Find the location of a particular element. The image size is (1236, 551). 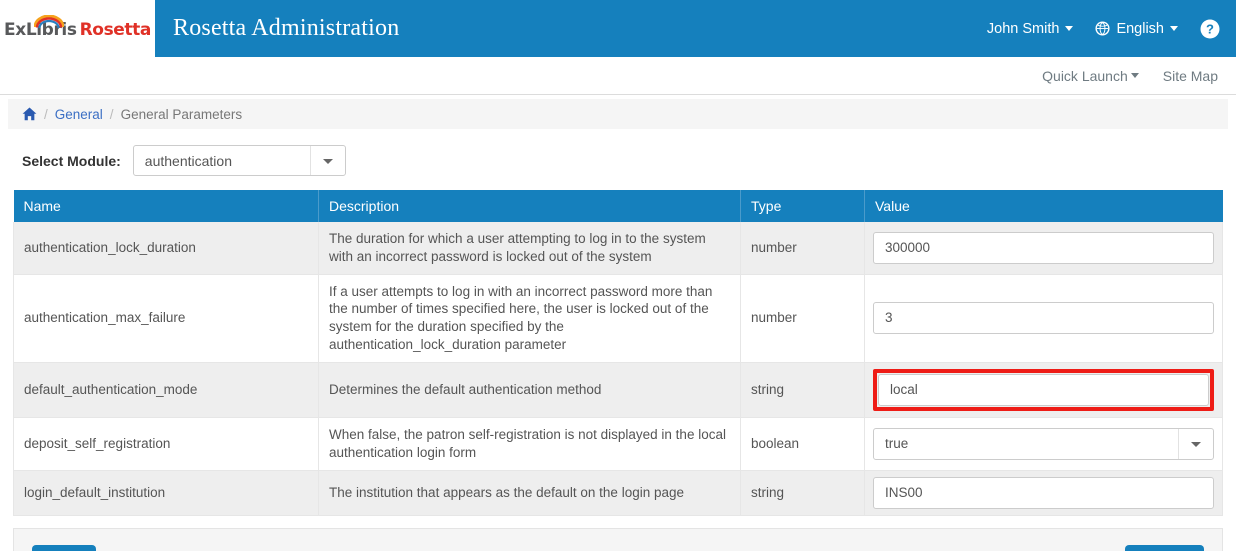

param-name: authentication_lock_duration is located at coordinates (166, 248).